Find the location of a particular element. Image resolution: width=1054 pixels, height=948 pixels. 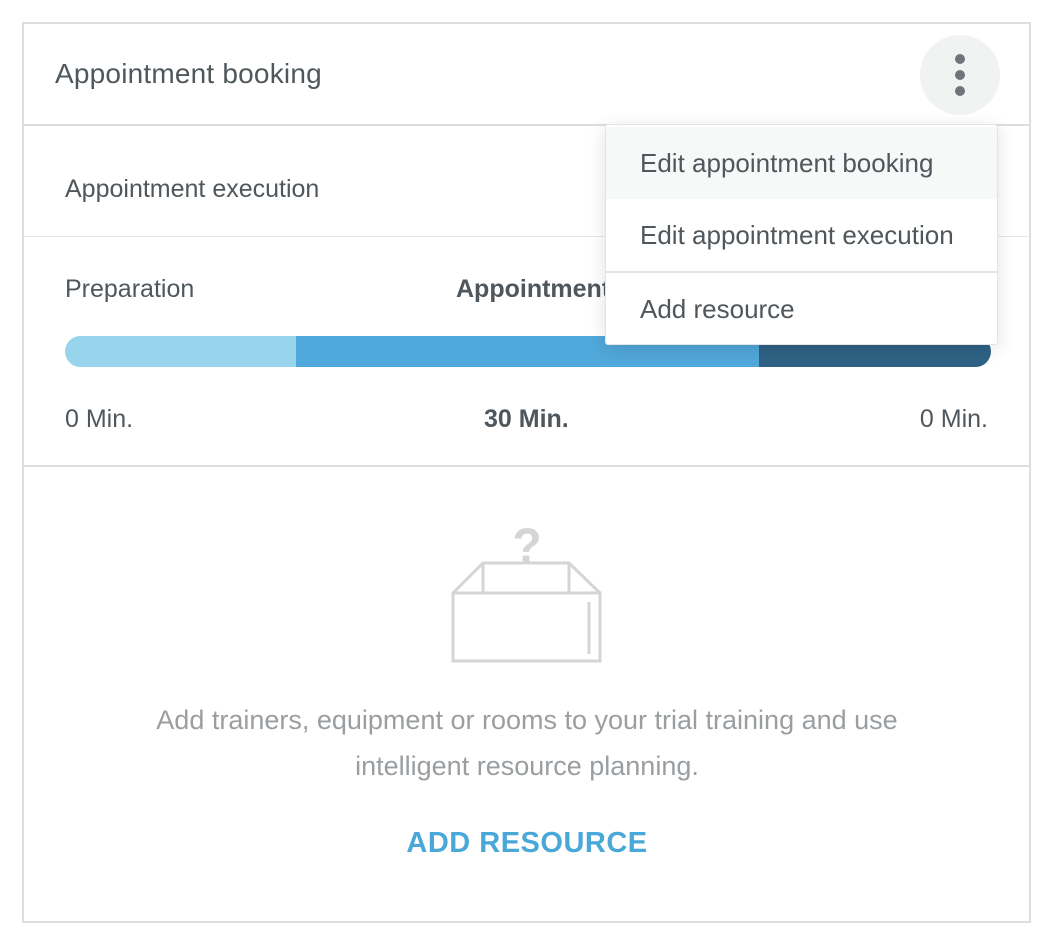

more-vertical-icon is located at coordinates (960, 59).